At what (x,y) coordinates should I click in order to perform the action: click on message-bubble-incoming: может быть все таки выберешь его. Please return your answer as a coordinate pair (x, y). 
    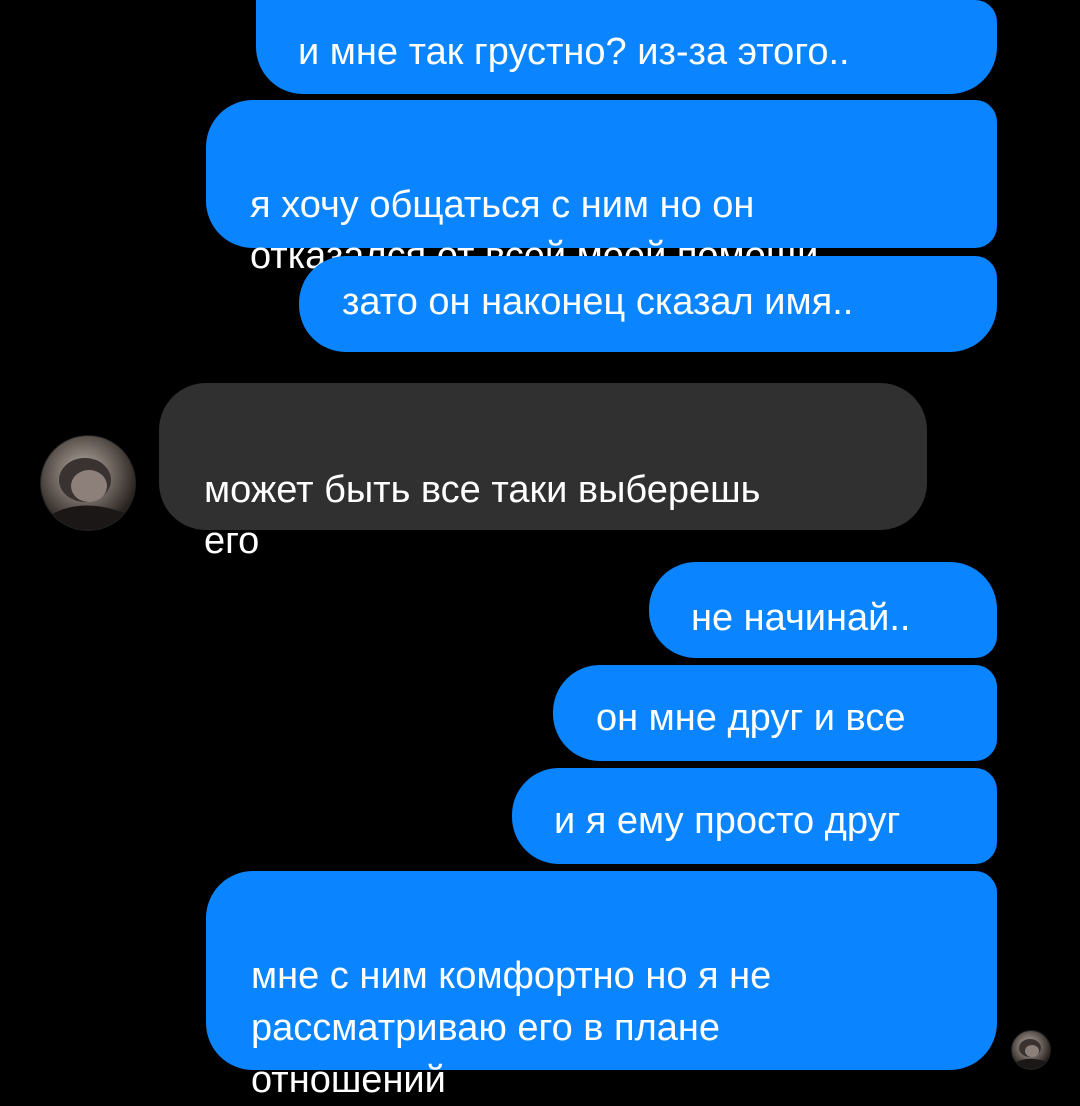
    Looking at the image, I should click on (543, 472).